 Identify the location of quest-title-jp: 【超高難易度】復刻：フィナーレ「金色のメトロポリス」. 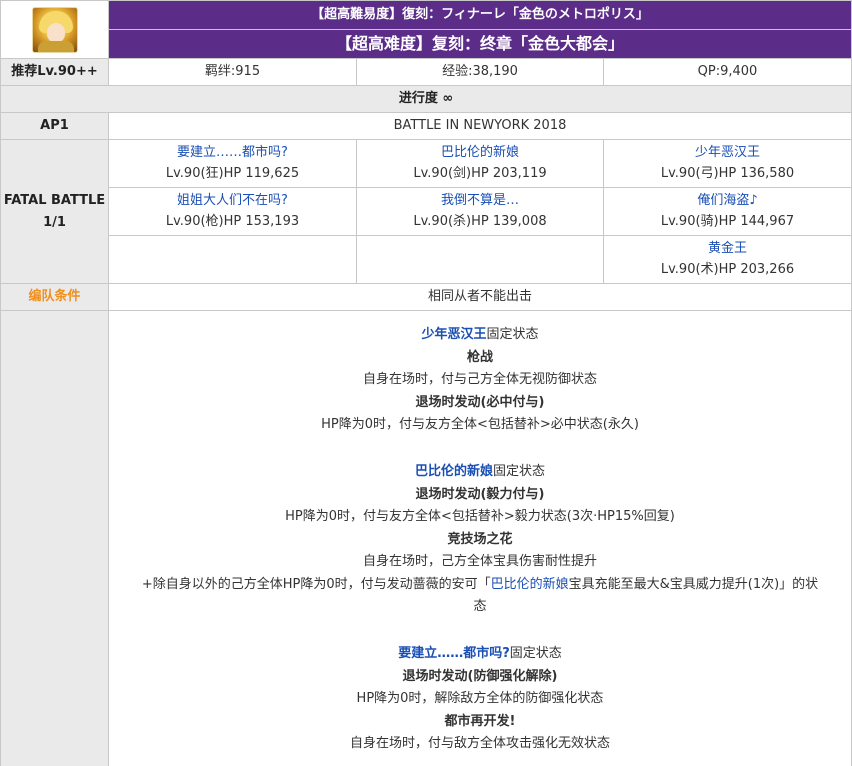
(480, 14).